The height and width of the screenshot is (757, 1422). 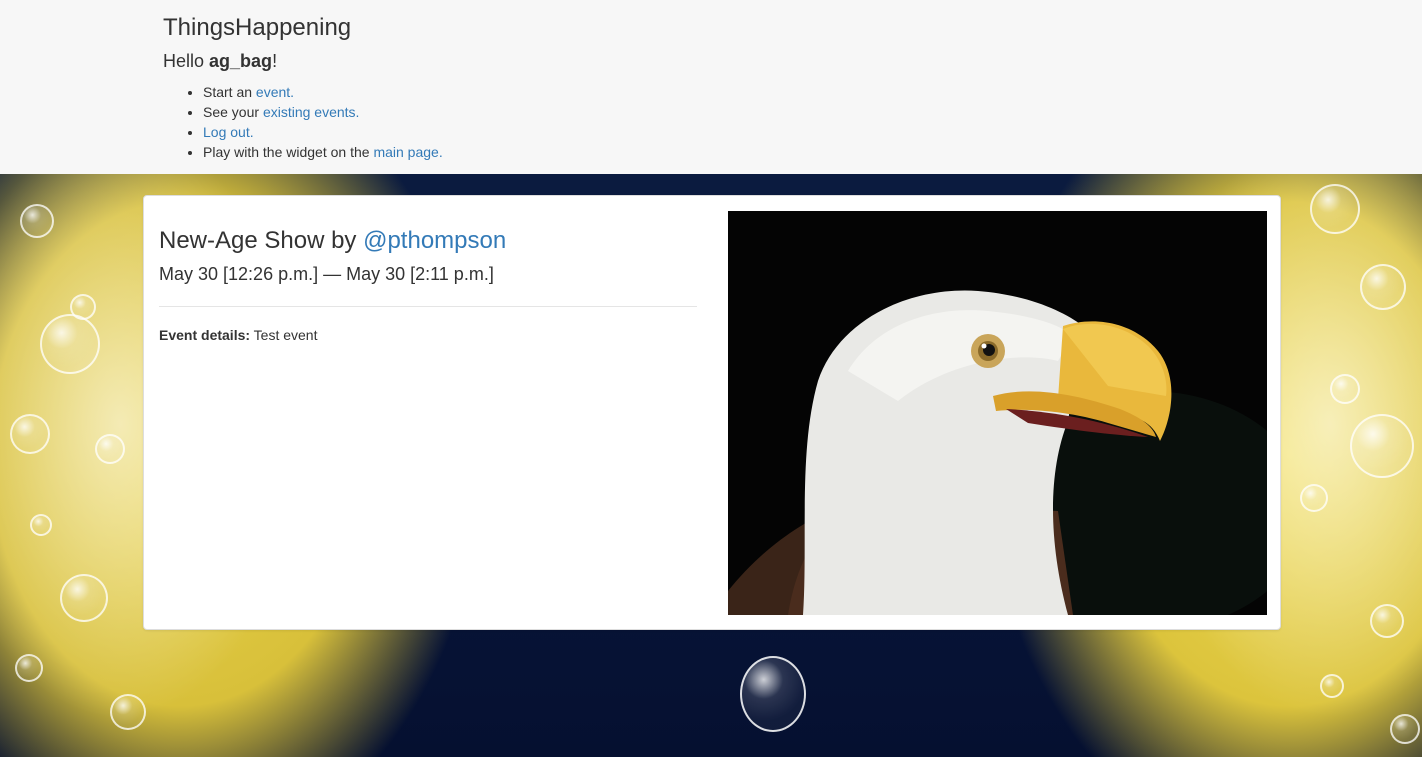 I want to click on divider, so click(x=428, y=306).